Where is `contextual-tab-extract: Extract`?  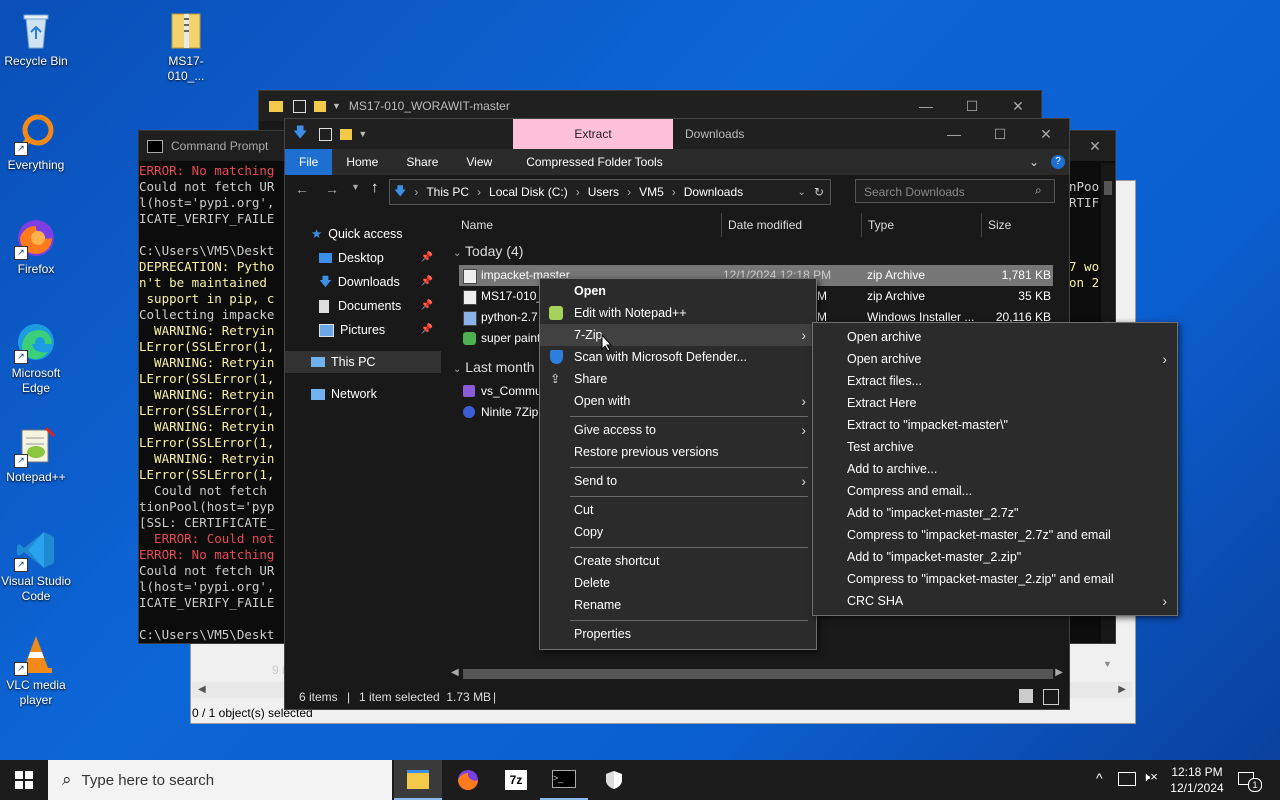 contextual-tab-extract: Extract is located at coordinates (593, 134).